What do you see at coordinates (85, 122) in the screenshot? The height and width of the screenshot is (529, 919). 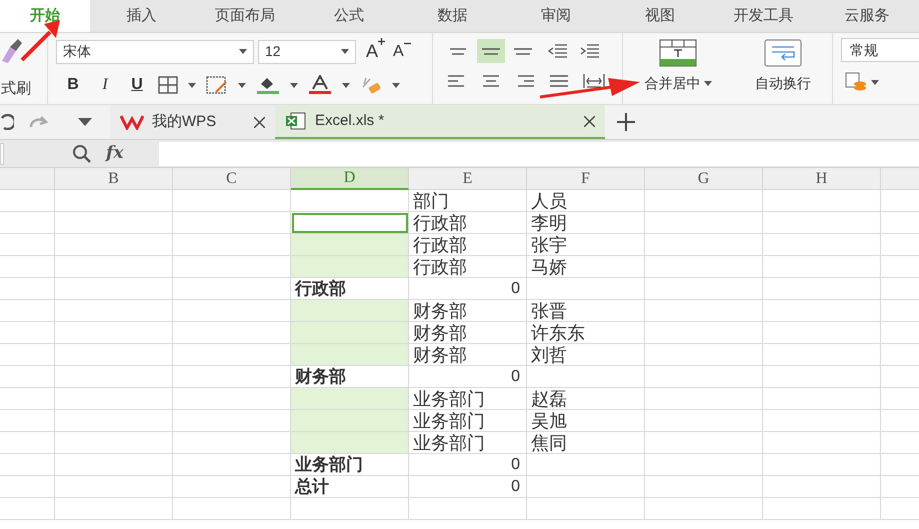 I see `dropdown-caret-icon` at bounding box center [85, 122].